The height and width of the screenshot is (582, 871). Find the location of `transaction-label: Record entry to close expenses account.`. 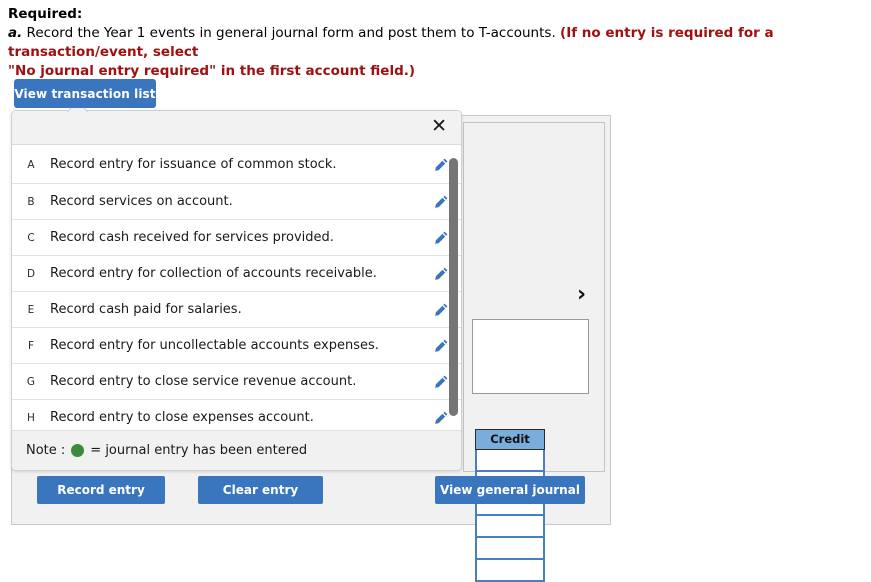

transaction-label: Record entry to close expenses account. is located at coordinates (182, 417).